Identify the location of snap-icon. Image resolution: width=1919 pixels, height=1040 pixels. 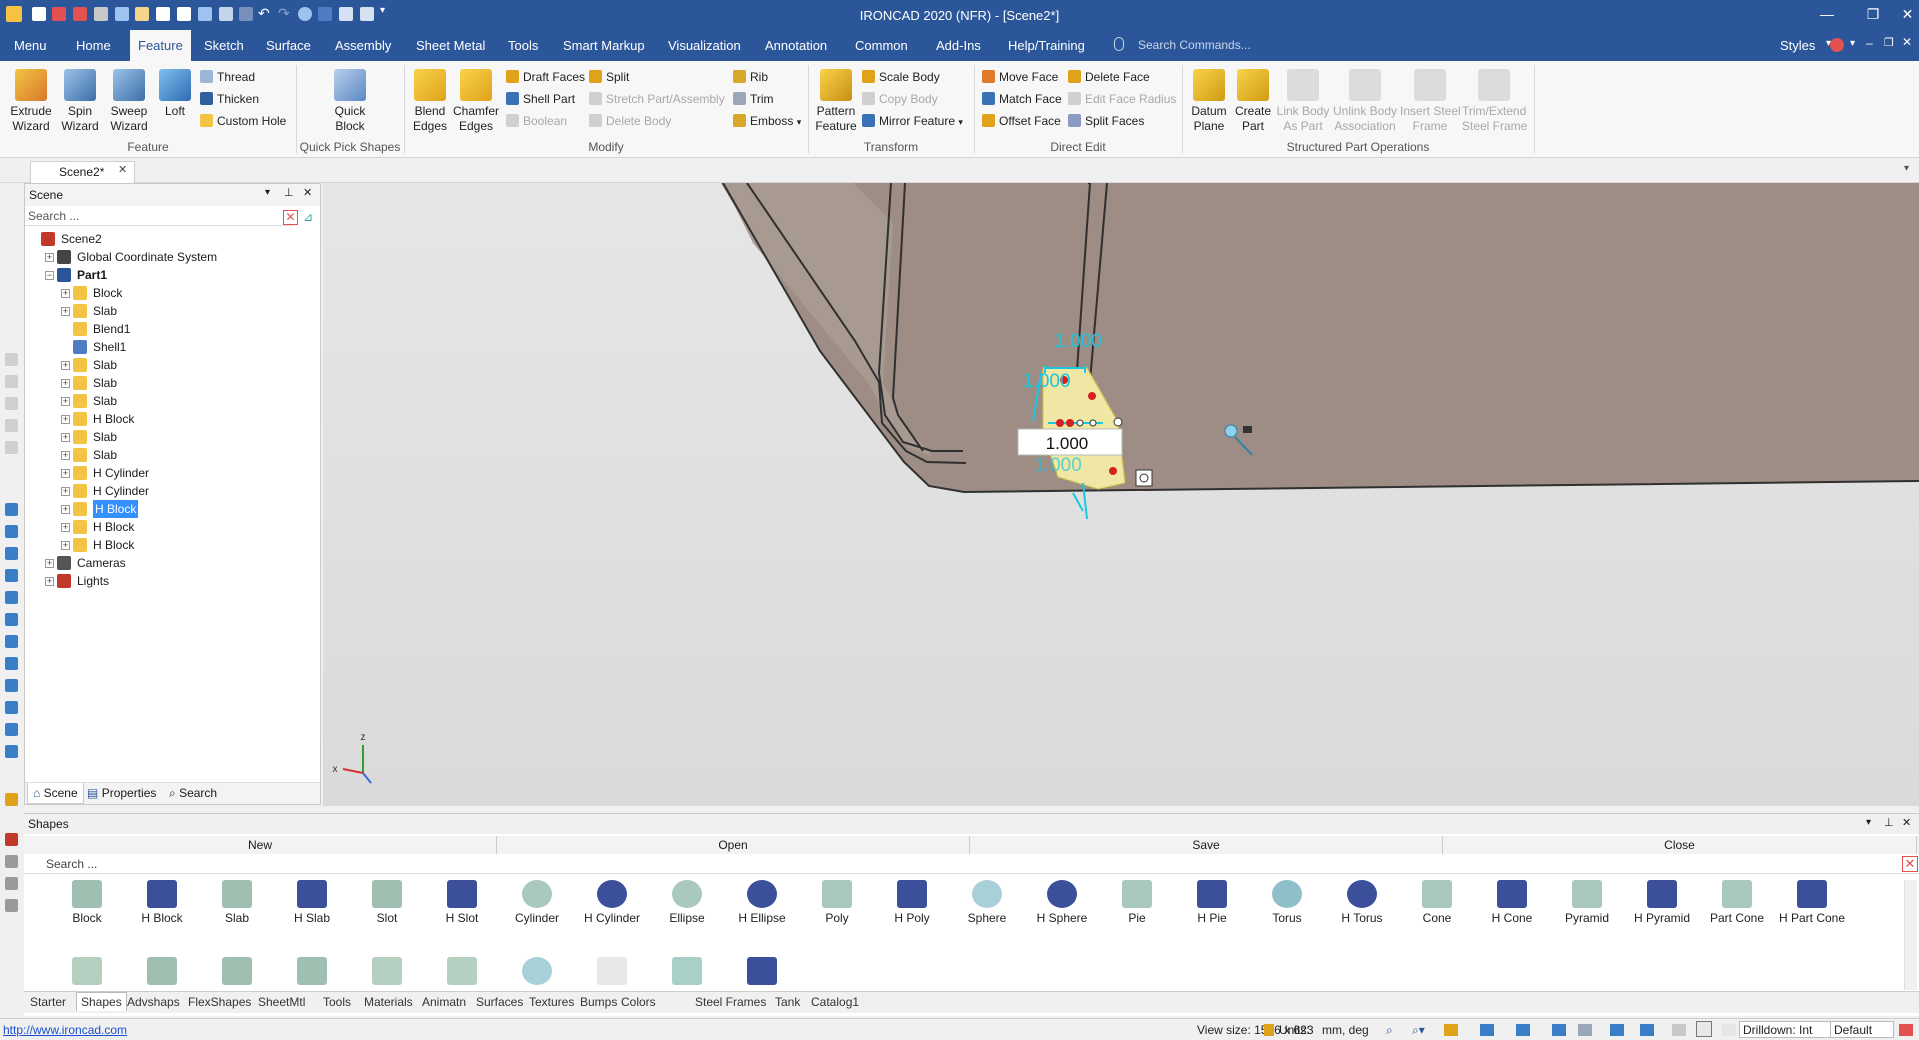
(1647, 1030).